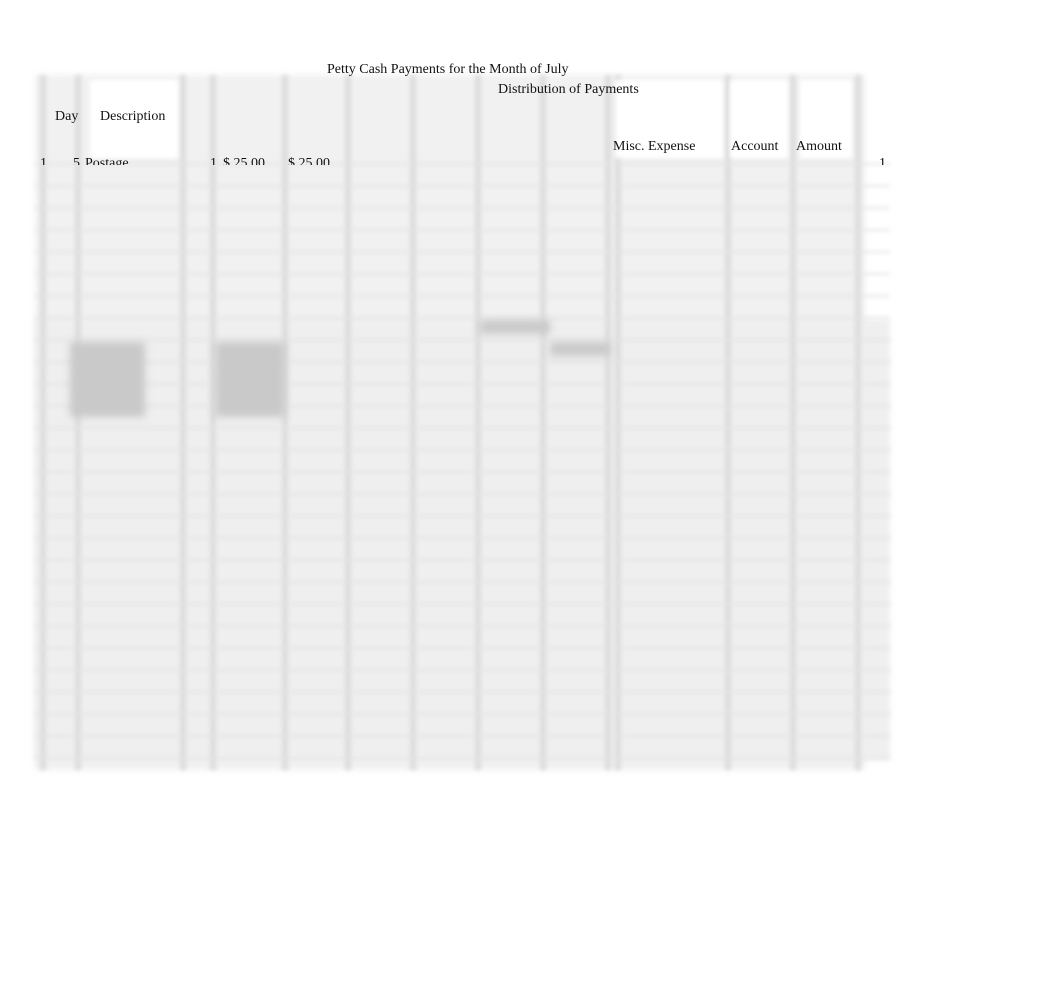 The width and height of the screenshot is (1062, 1006). Describe the element at coordinates (76, 160) in the screenshot. I see `row-day: 5` at that location.